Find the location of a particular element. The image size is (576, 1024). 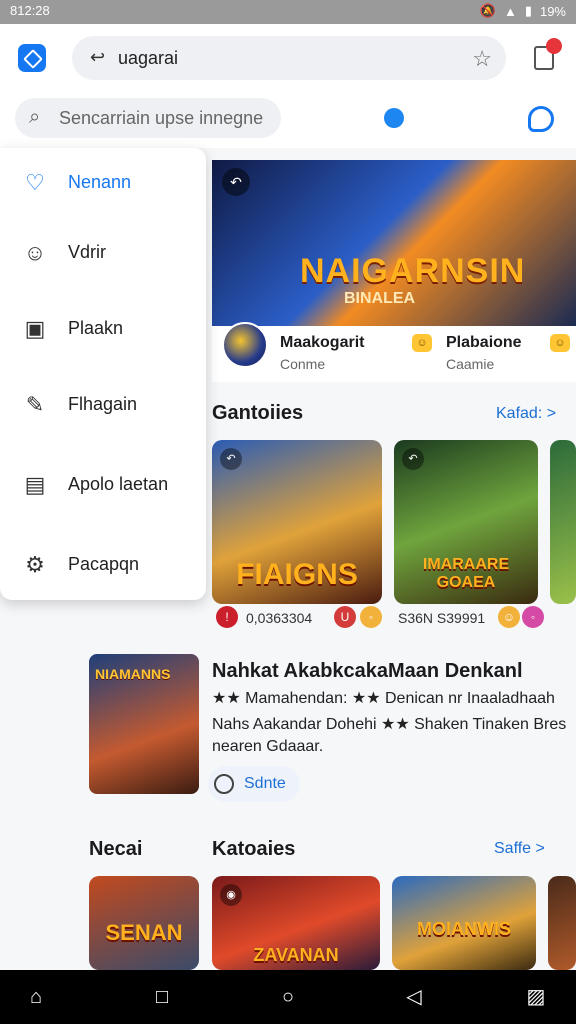

notification-badge is located at coordinates (554, 46).